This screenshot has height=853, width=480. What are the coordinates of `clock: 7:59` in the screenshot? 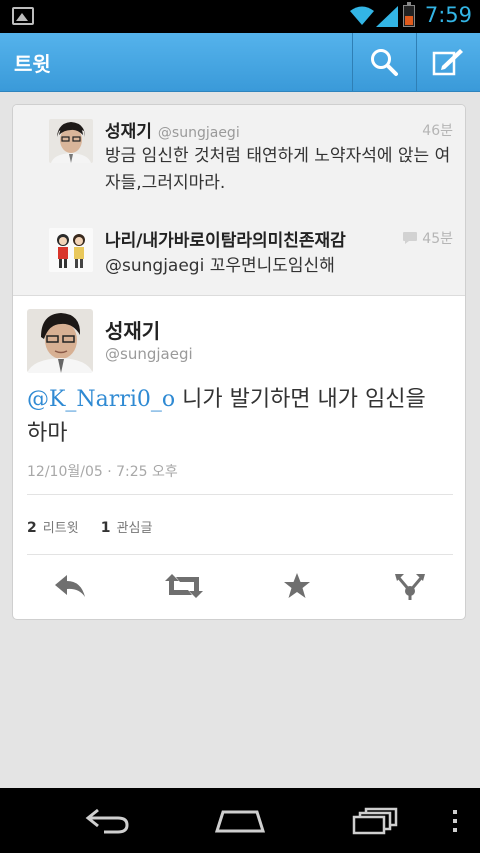 It's located at (448, 15).